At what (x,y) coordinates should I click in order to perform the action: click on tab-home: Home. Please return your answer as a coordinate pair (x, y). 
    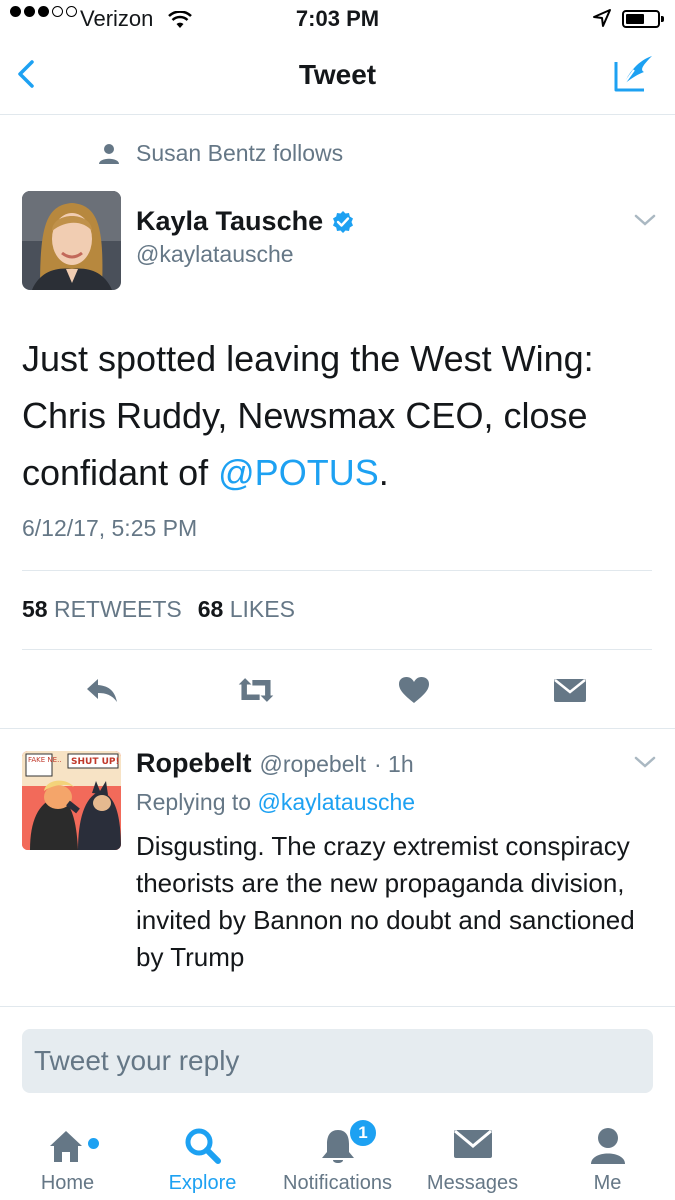
    Looking at the image, I should click on (67, 1156).